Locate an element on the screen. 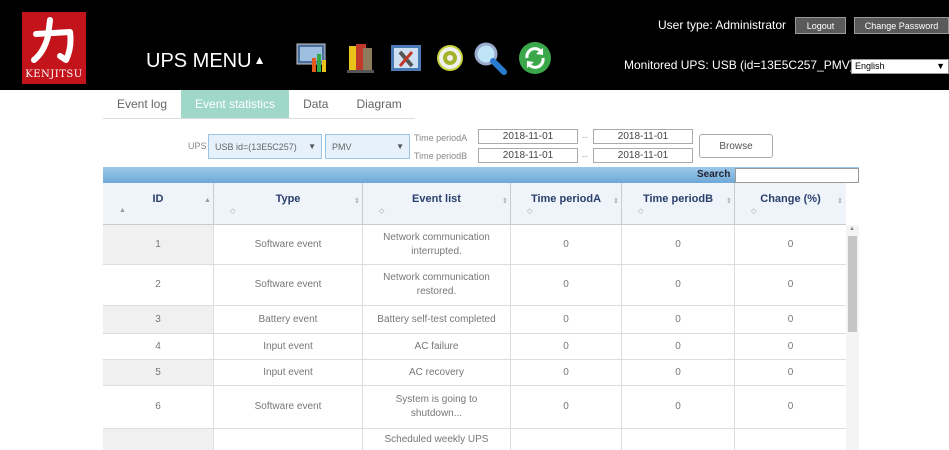 The width and height of the screenshot is (949, 450). logo-text: KENJITSU is located at coordinates (54, 74).